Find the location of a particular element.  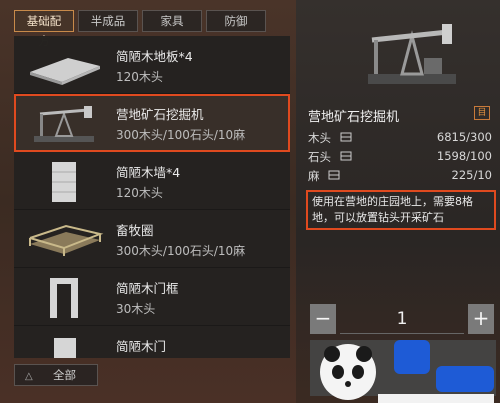

doorframe-icon is located at coordinates (64, 298).